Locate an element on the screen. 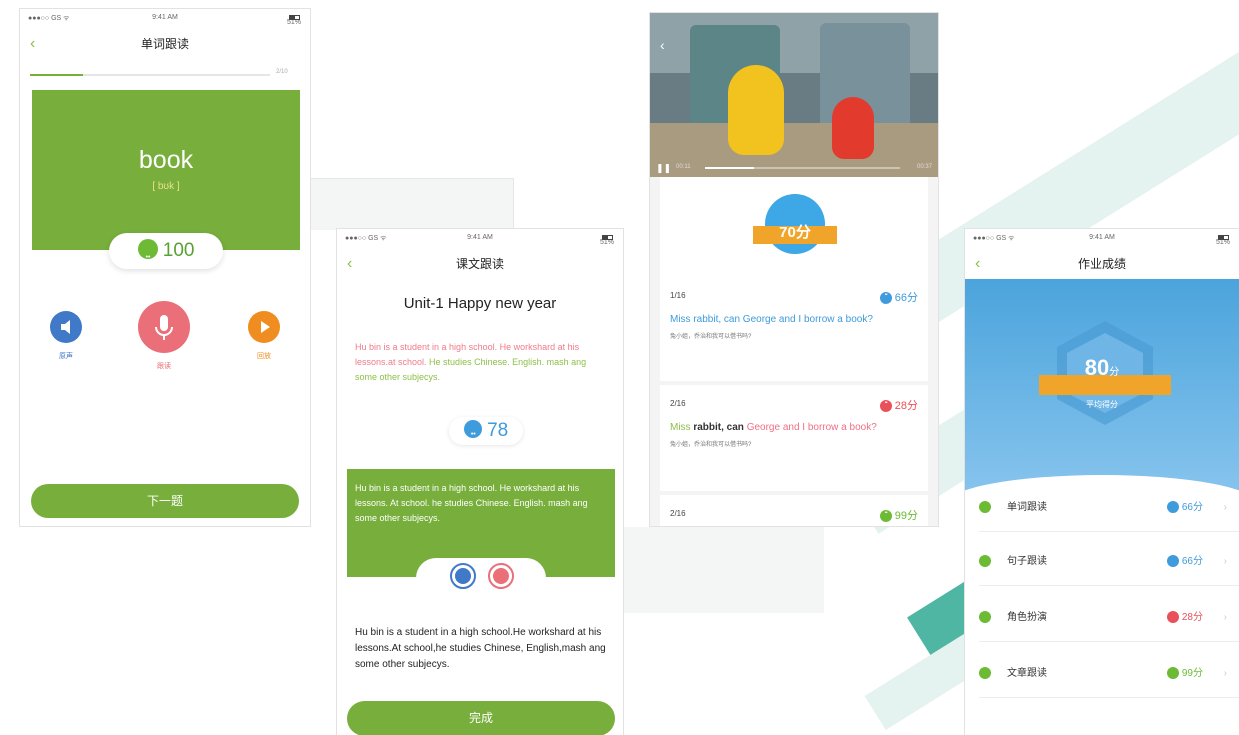 This screenshot has height=735, width=1239. red-character is located at coordinates (853, 128).